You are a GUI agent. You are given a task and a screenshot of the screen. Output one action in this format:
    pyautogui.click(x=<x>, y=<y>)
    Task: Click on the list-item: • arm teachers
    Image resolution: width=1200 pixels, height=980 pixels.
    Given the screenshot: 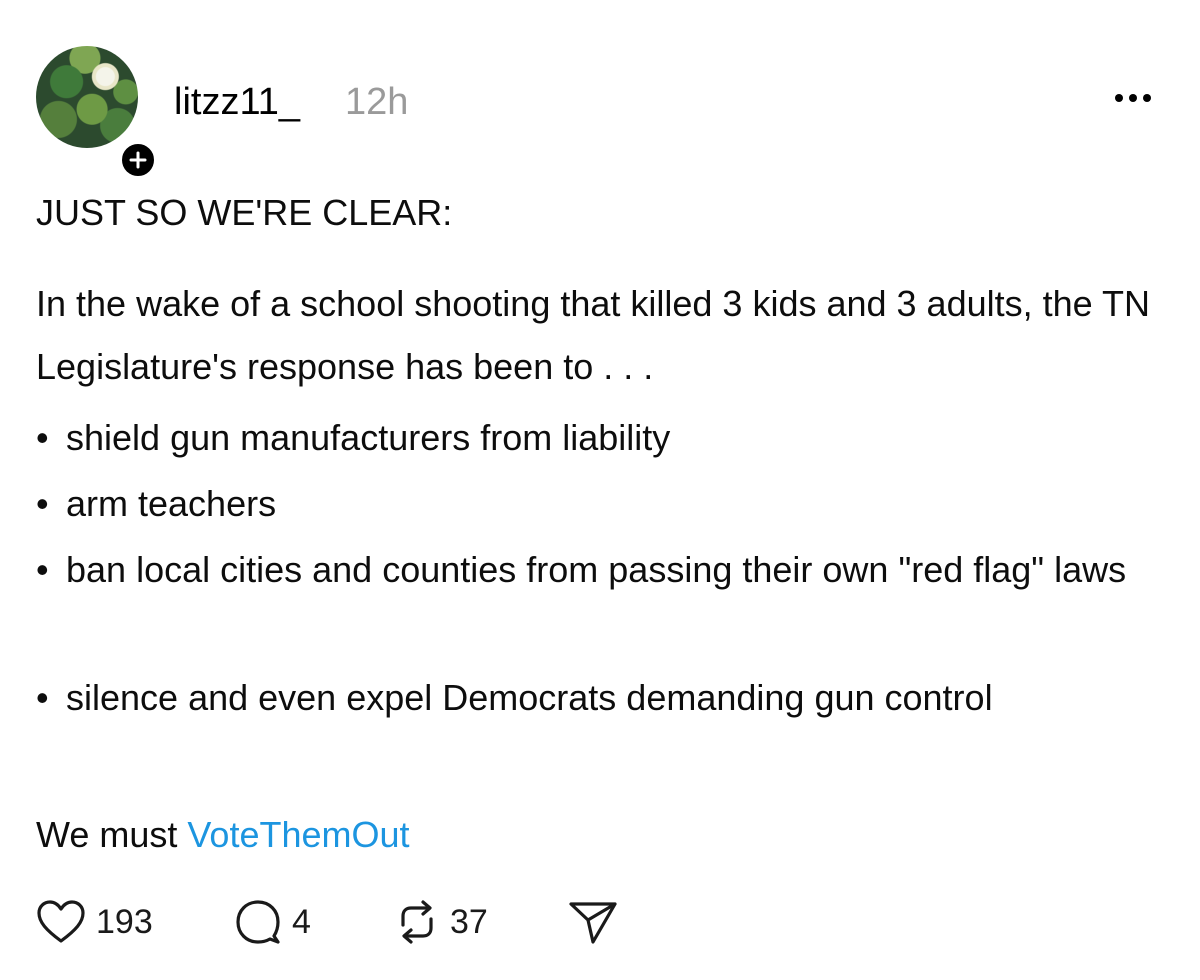 What is the action you would take?
    pyautogui.click(x=601, y=503)
    